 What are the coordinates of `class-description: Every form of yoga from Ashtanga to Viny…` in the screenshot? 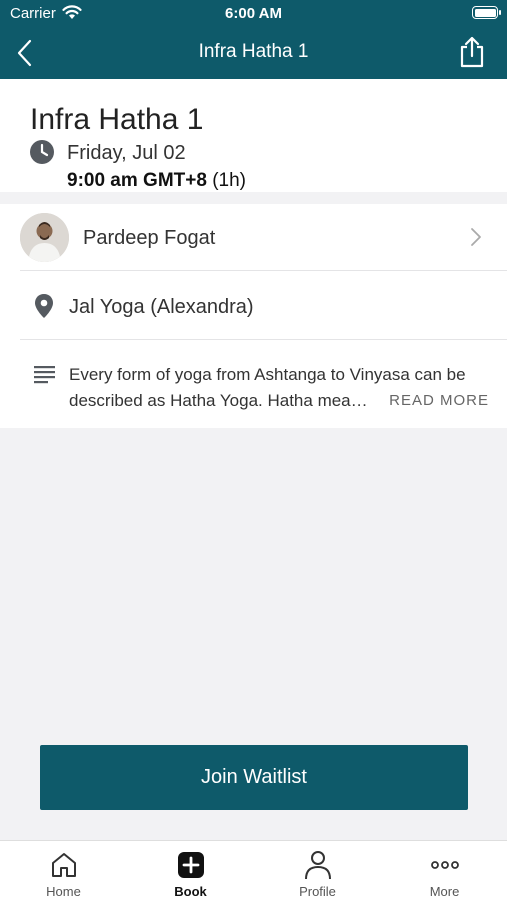 It's located at (279, 388).